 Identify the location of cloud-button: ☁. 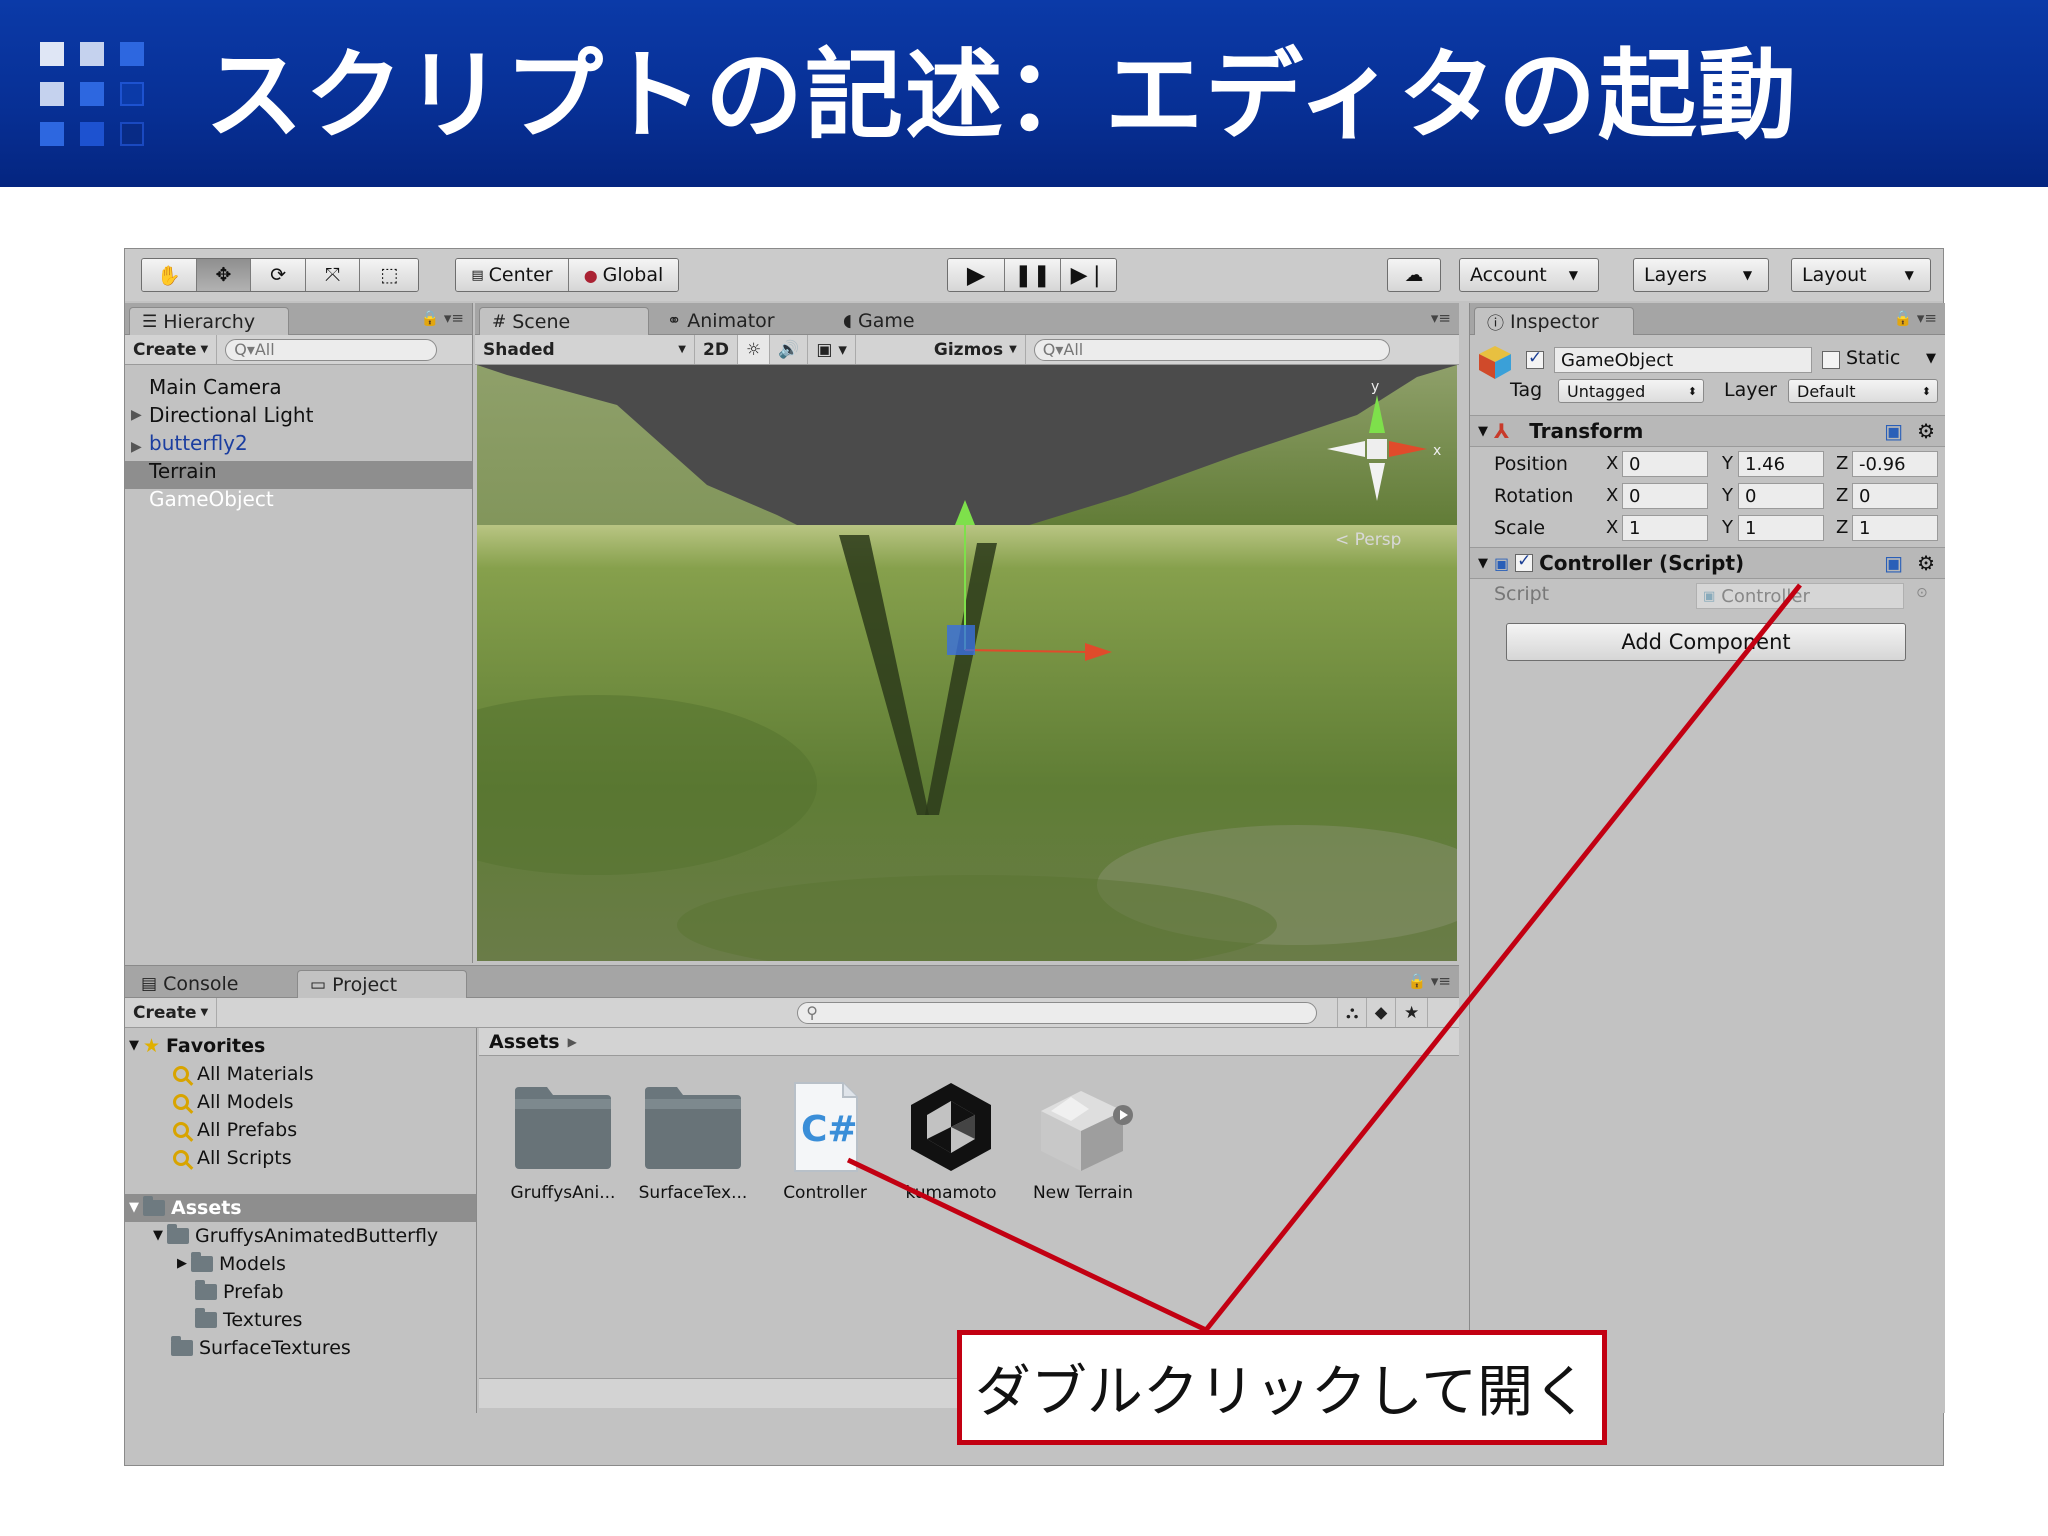
(1414, 275).